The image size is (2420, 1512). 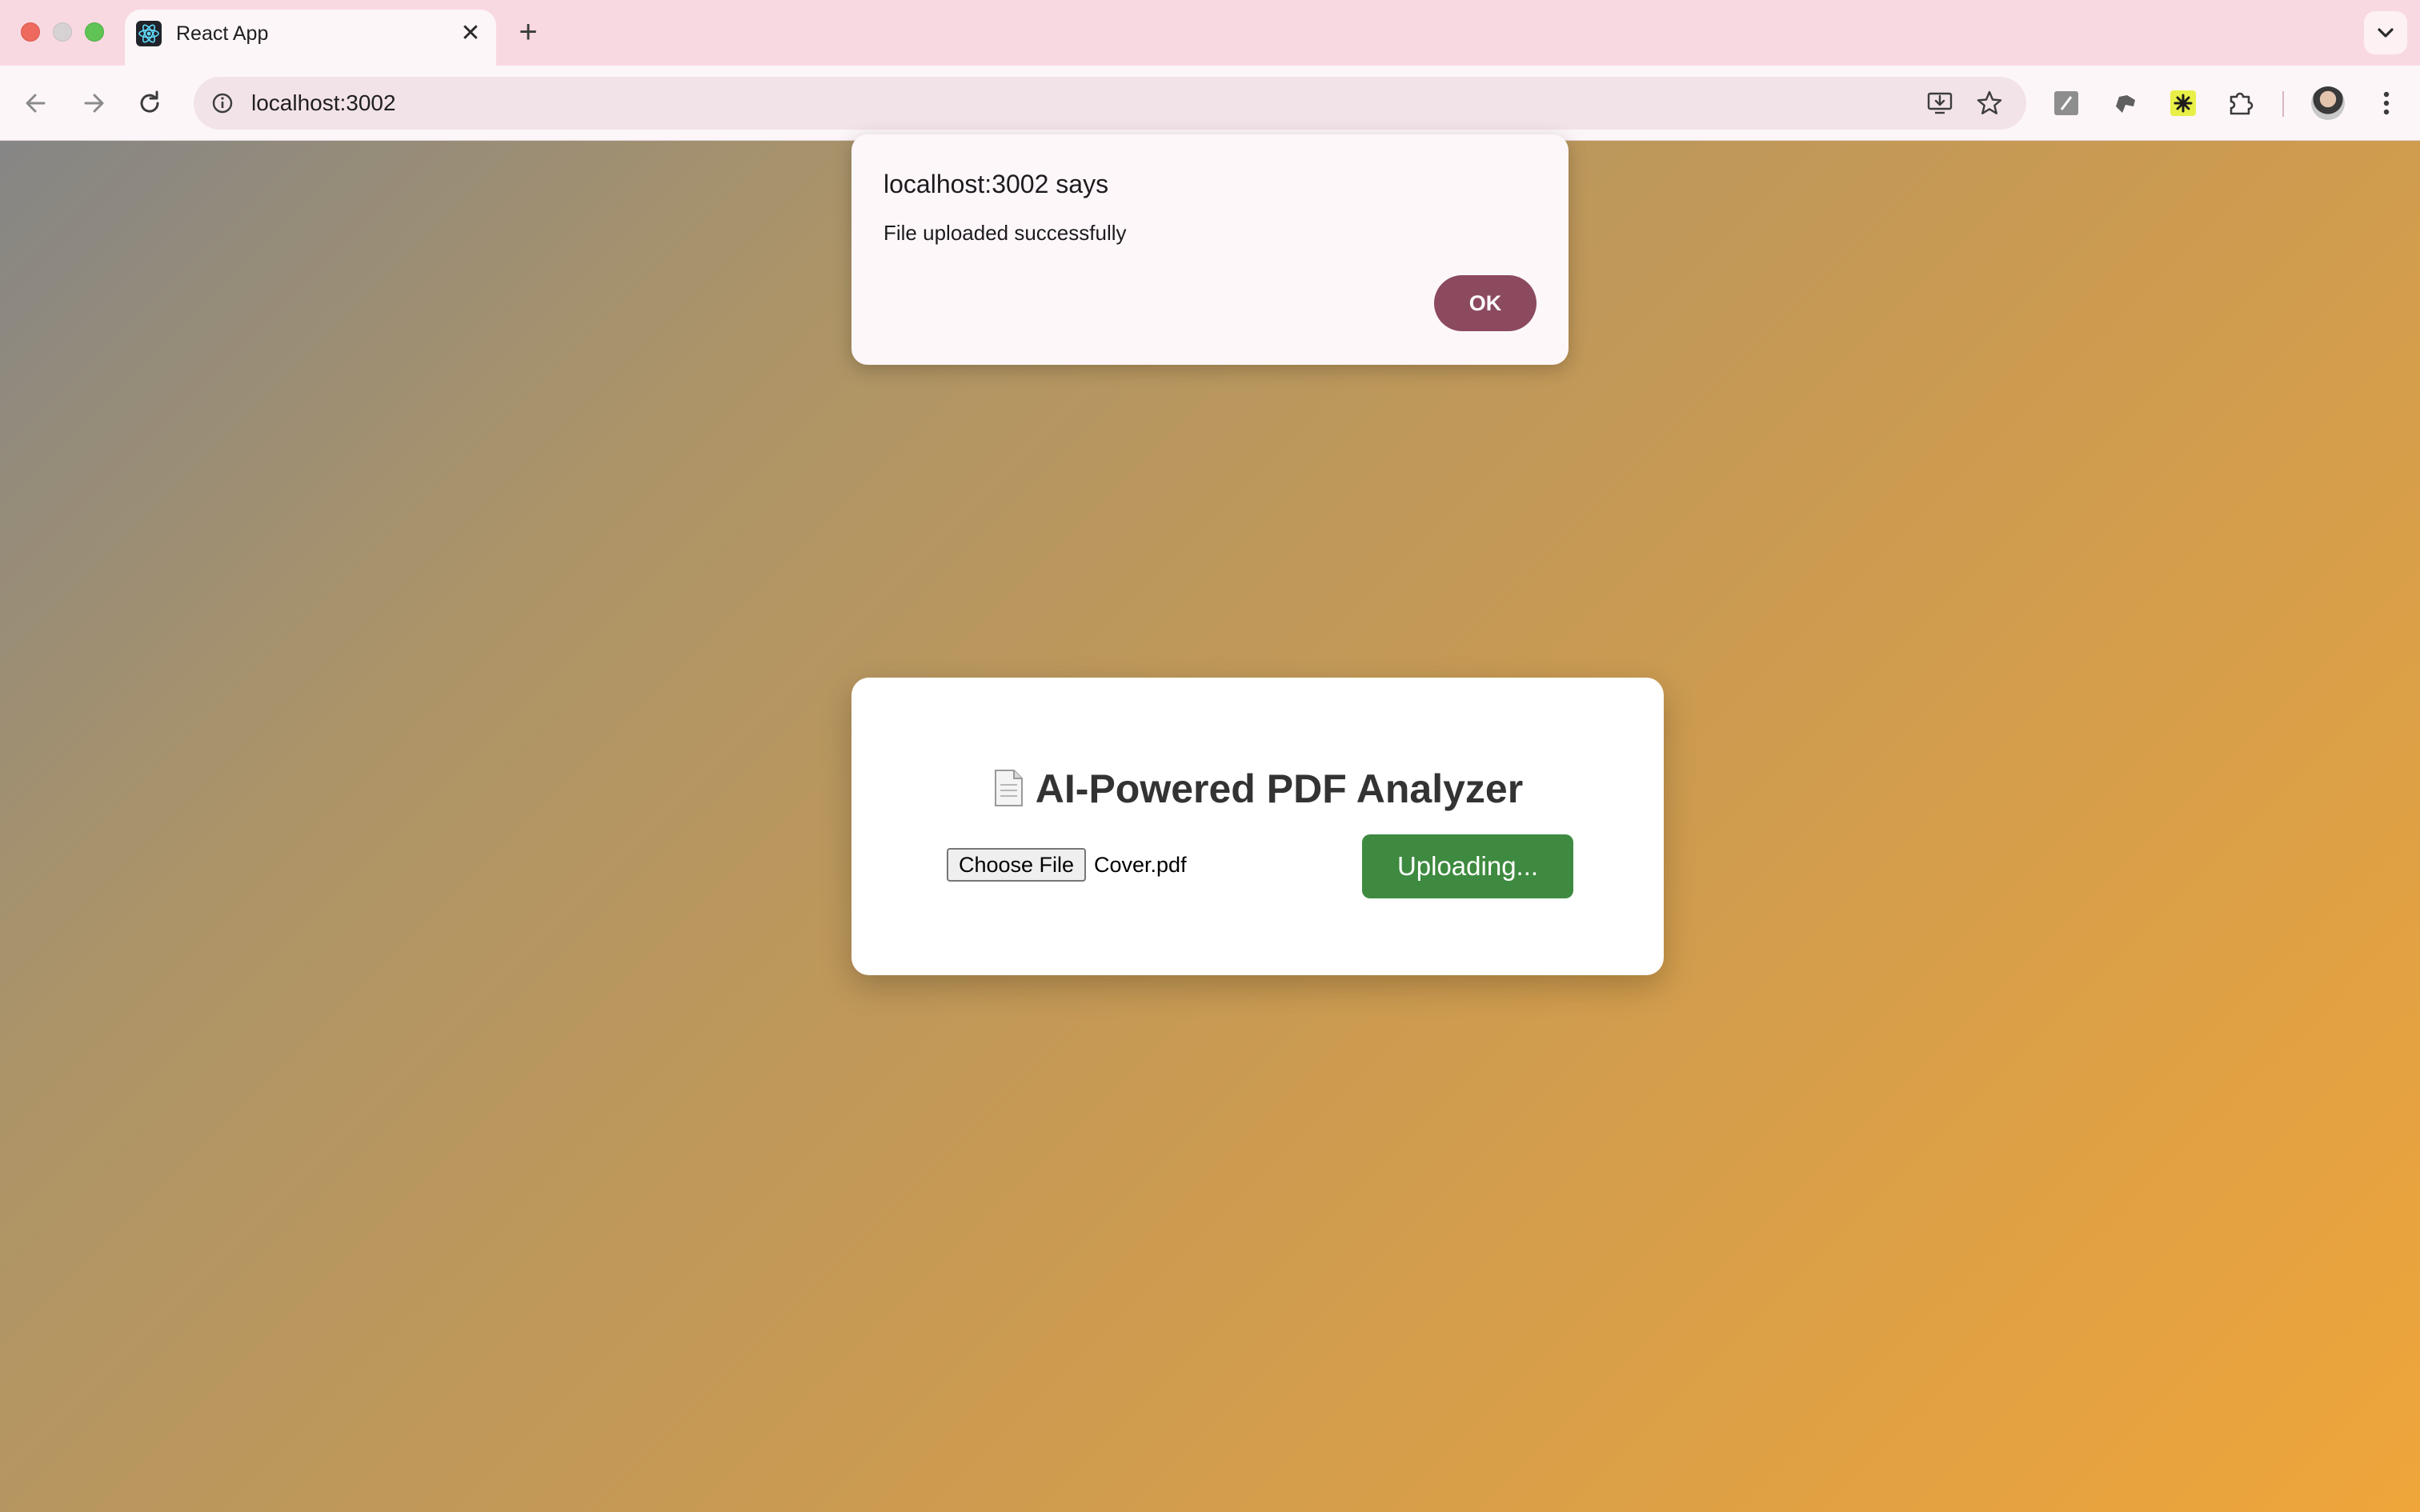 What do you see at coordinates (1989, 103) in the screenshot?
I see `bookmark-star-icon` at bounding box center [1989, 103].